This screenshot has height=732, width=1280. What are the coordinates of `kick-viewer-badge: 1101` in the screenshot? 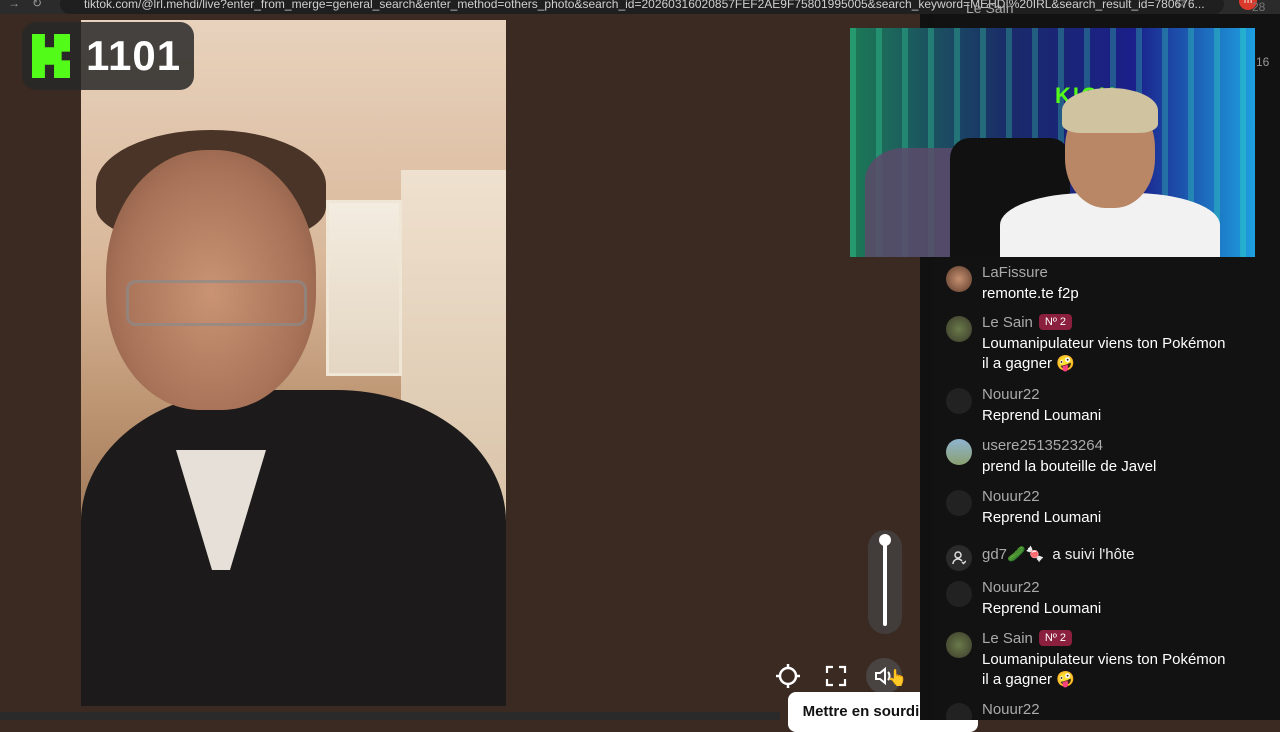 It's located at (108, 56).